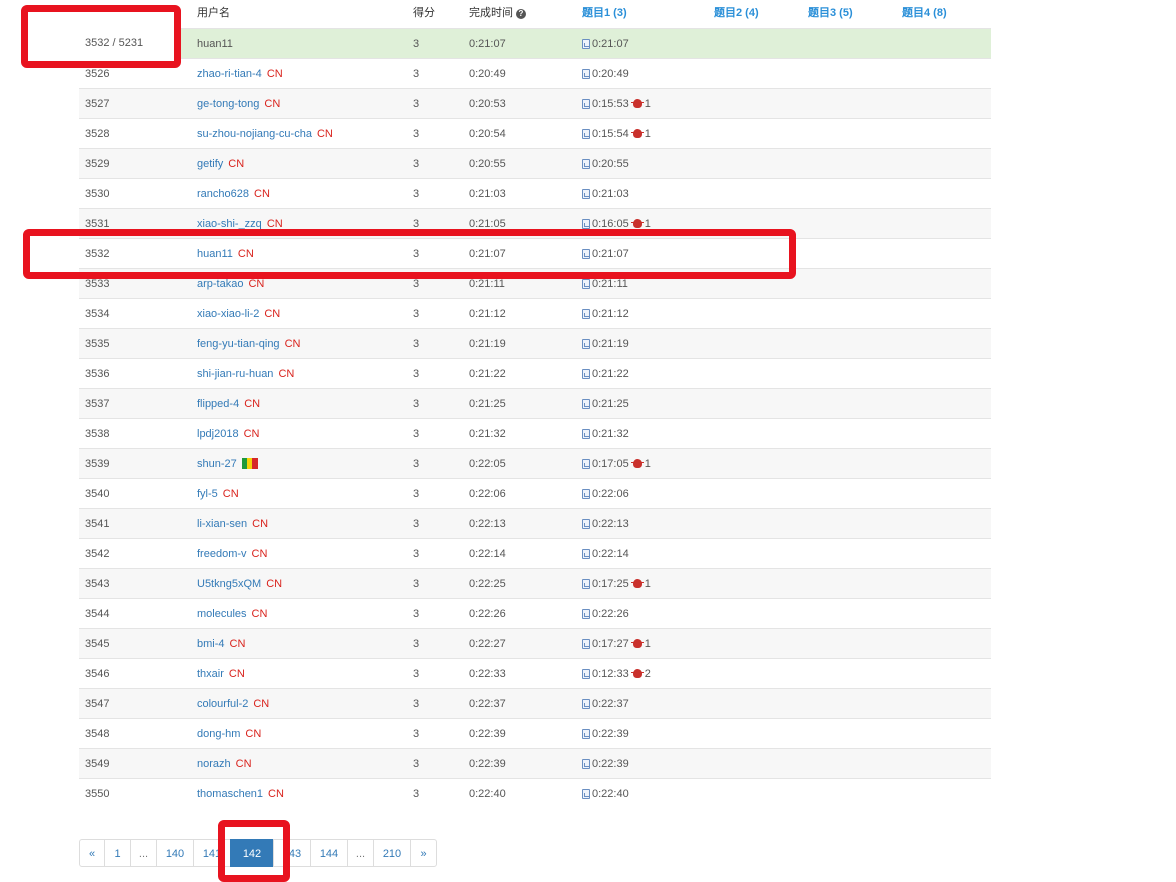  I want to click on row-question-1-result: 0:21:03, so click(605, 194).